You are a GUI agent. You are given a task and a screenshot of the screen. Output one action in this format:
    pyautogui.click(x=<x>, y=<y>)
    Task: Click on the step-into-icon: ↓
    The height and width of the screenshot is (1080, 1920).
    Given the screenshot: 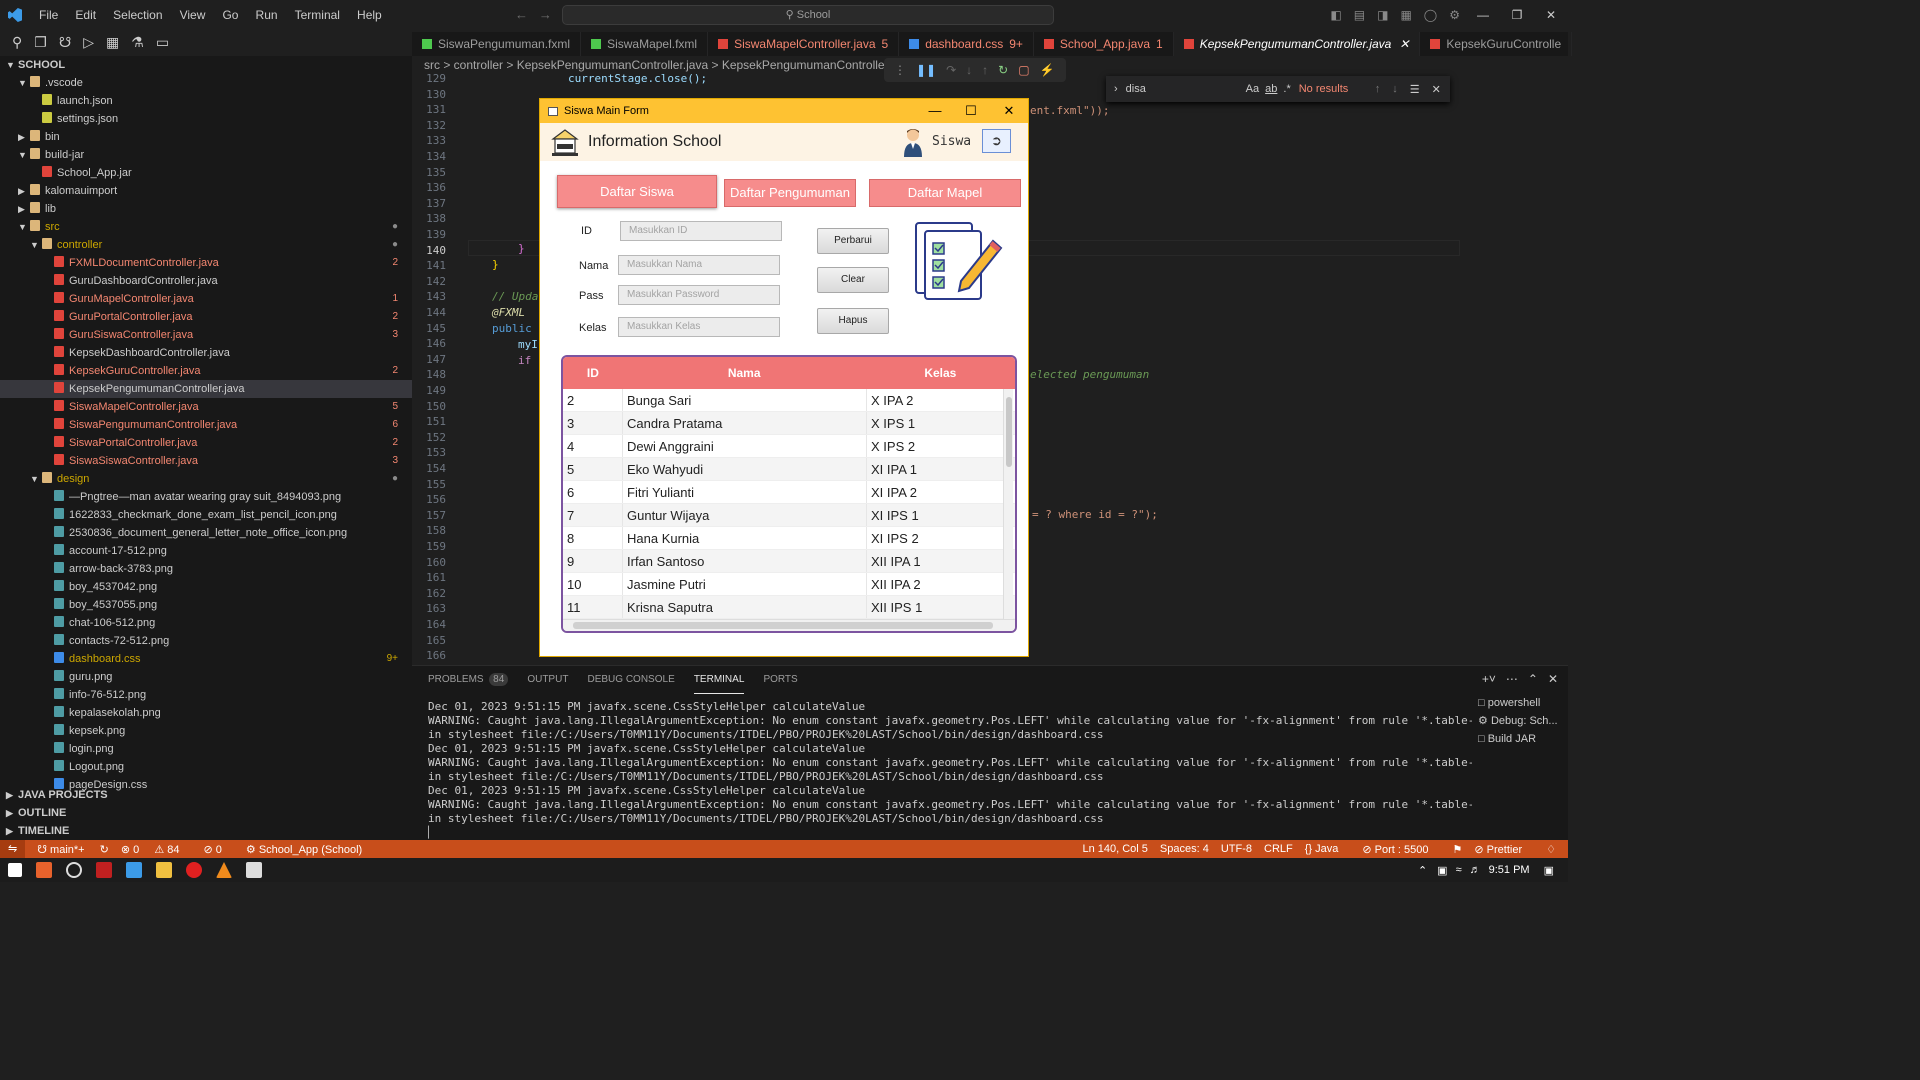 What is the action you would take?
    pyautogui.click(x=969, y=70)
    